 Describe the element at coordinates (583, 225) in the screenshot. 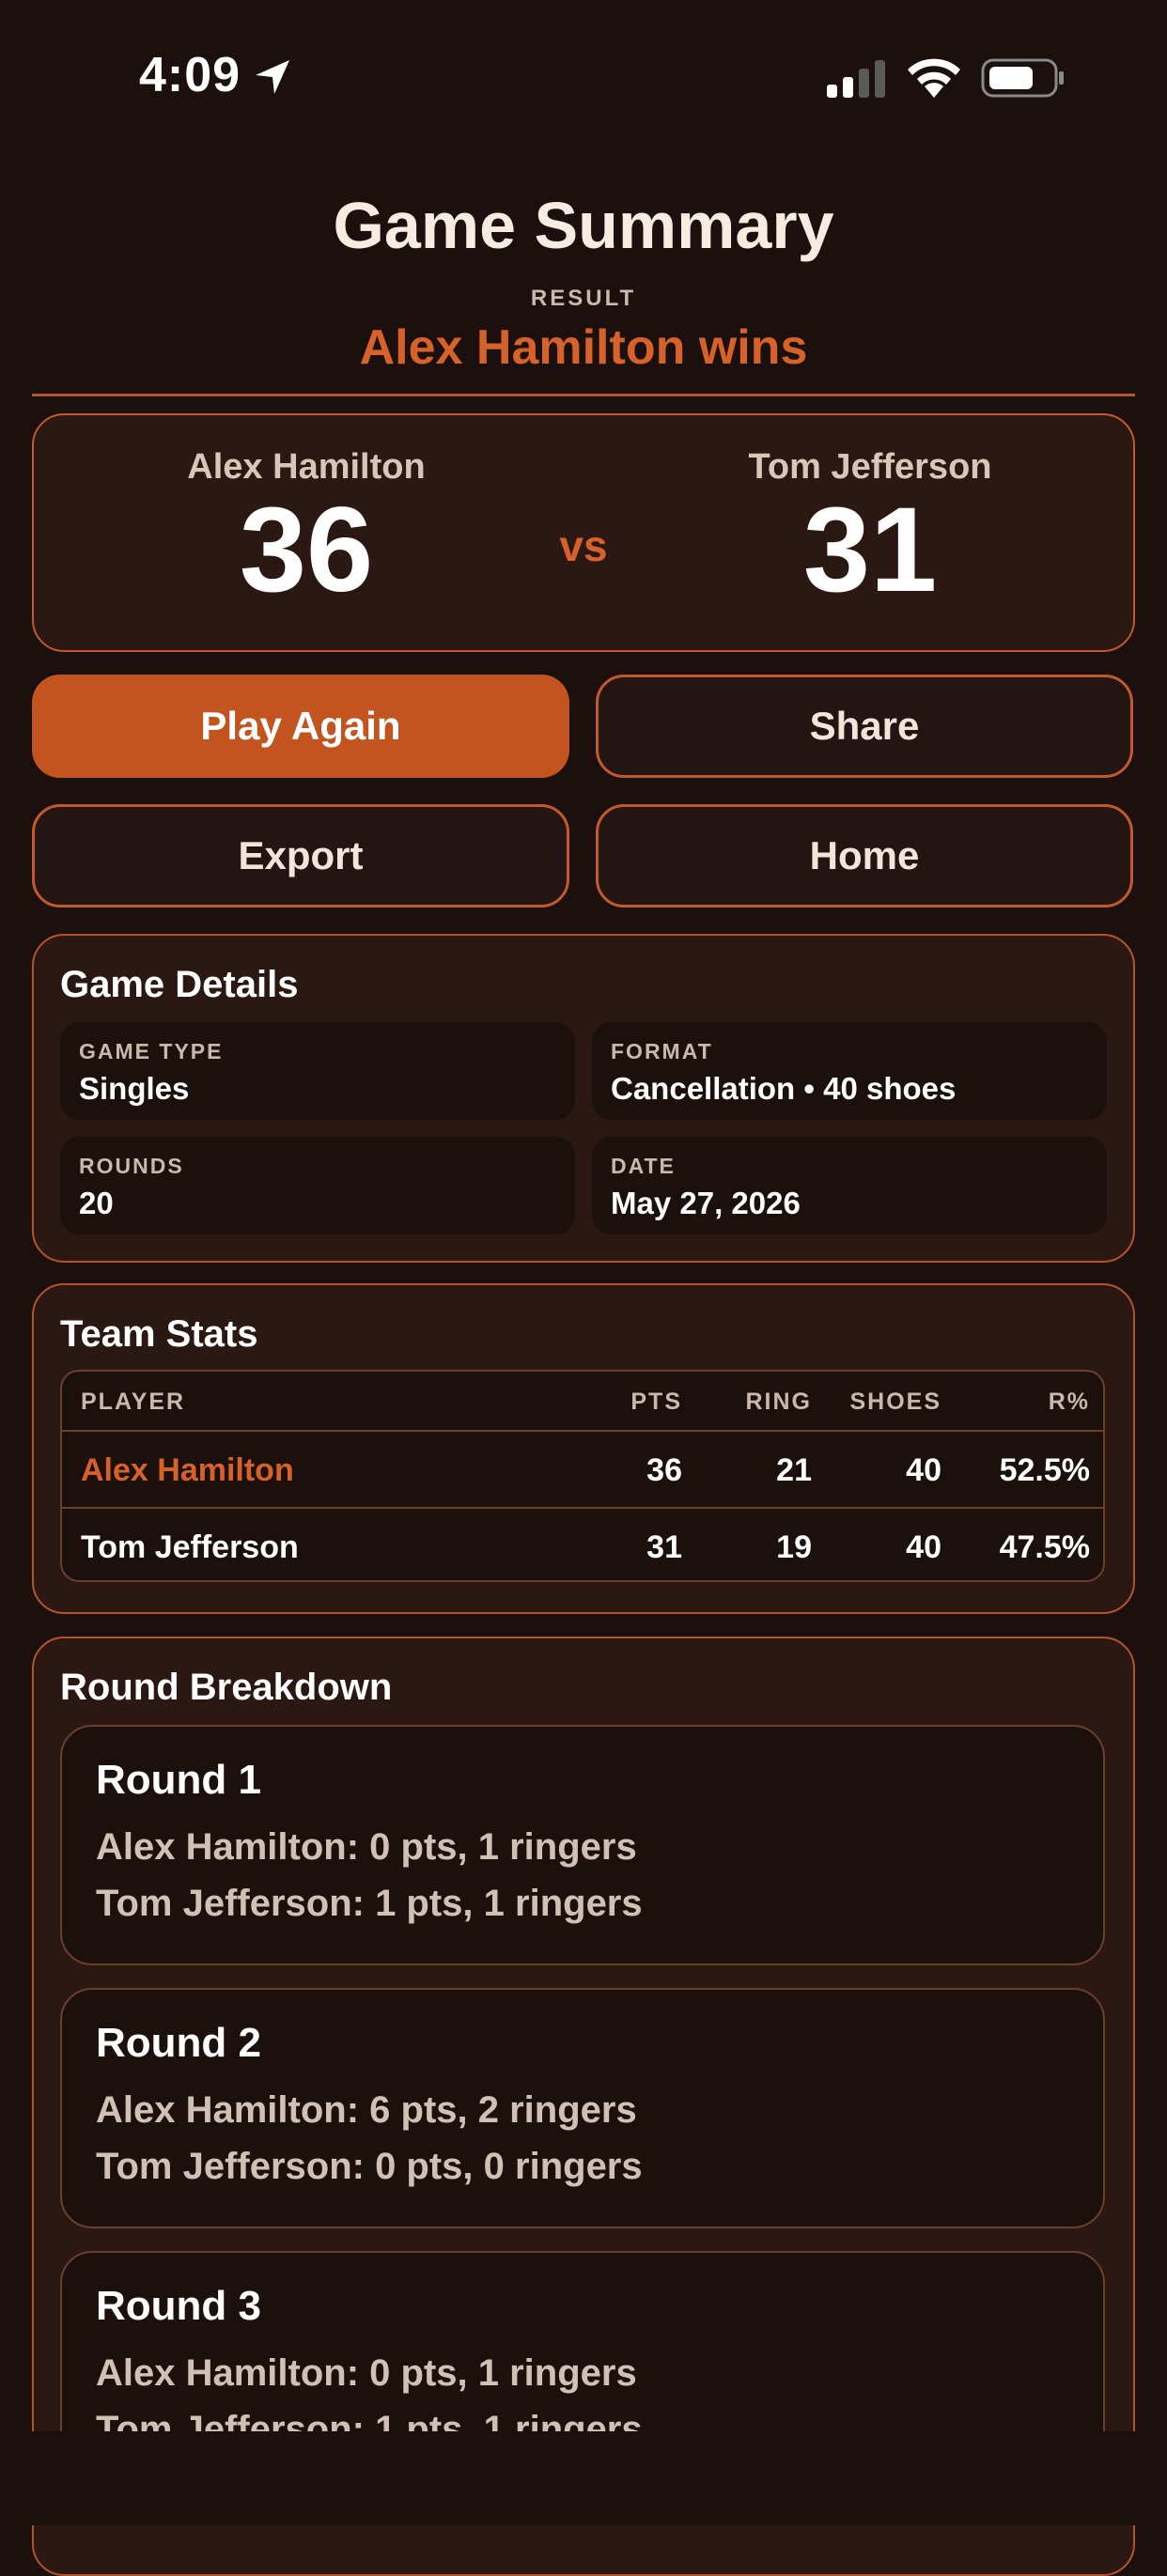

I see `page-title: Game Summary` at that location.